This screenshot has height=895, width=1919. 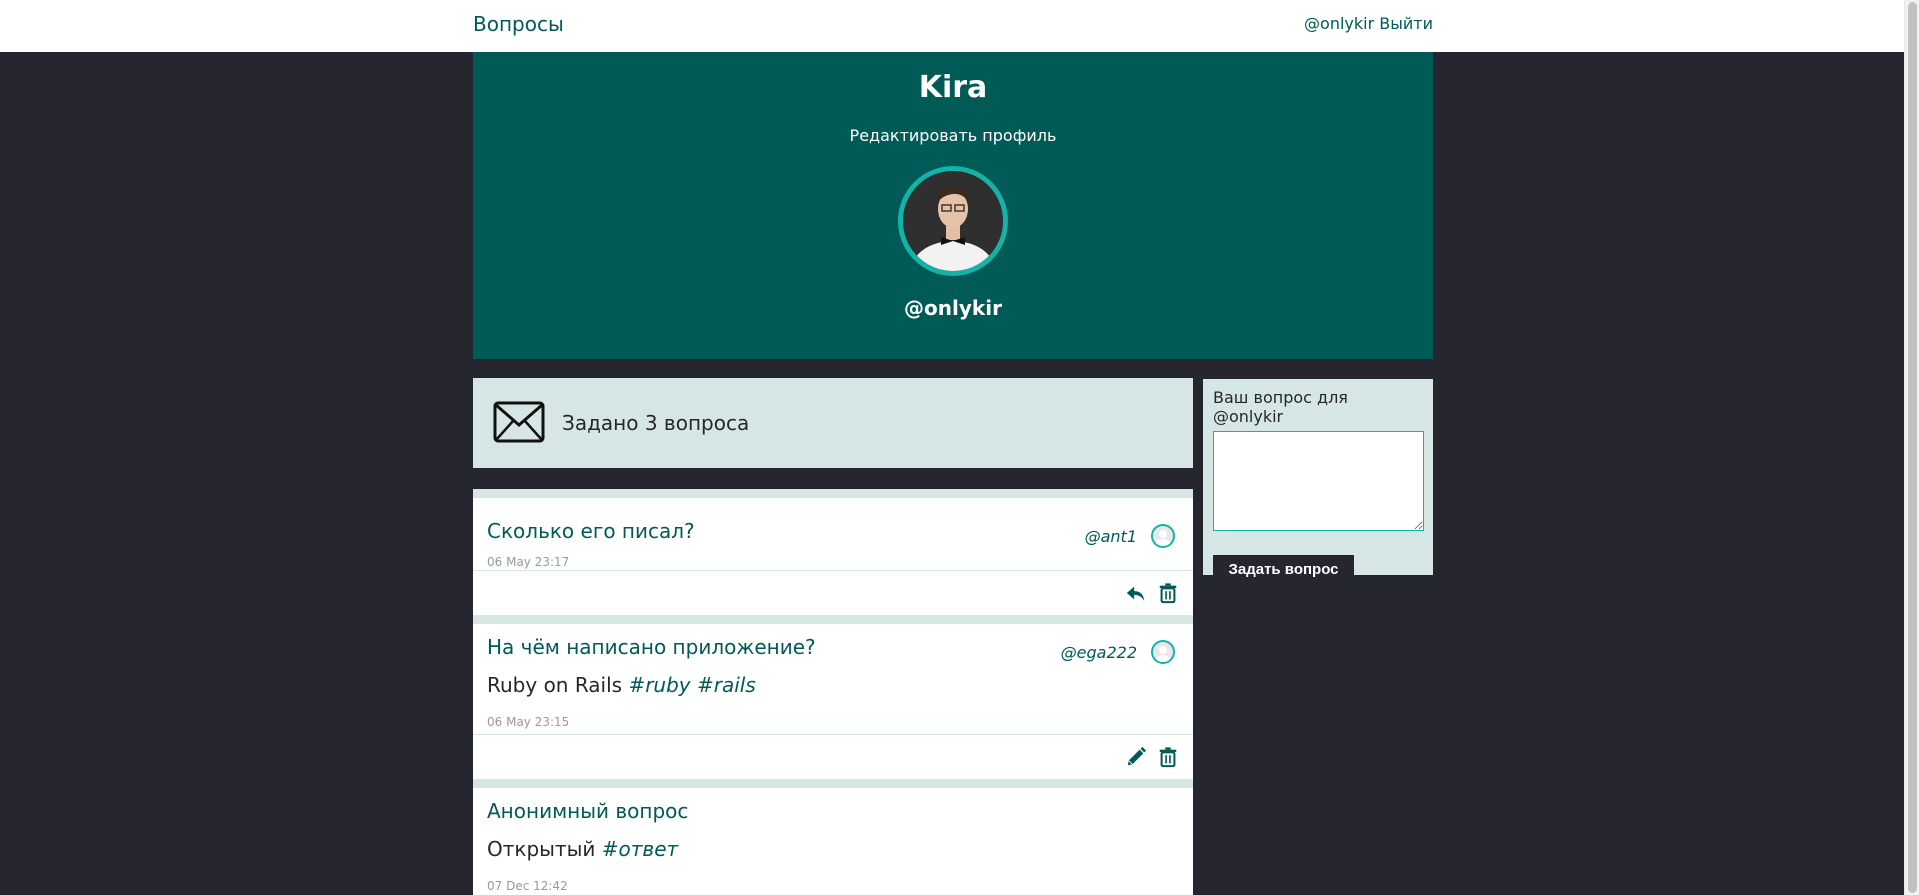 What do you see at coordinates (518, 24) in the screenshot?
I see `brand-link: Вопросы` at bounding box center [518, 24].